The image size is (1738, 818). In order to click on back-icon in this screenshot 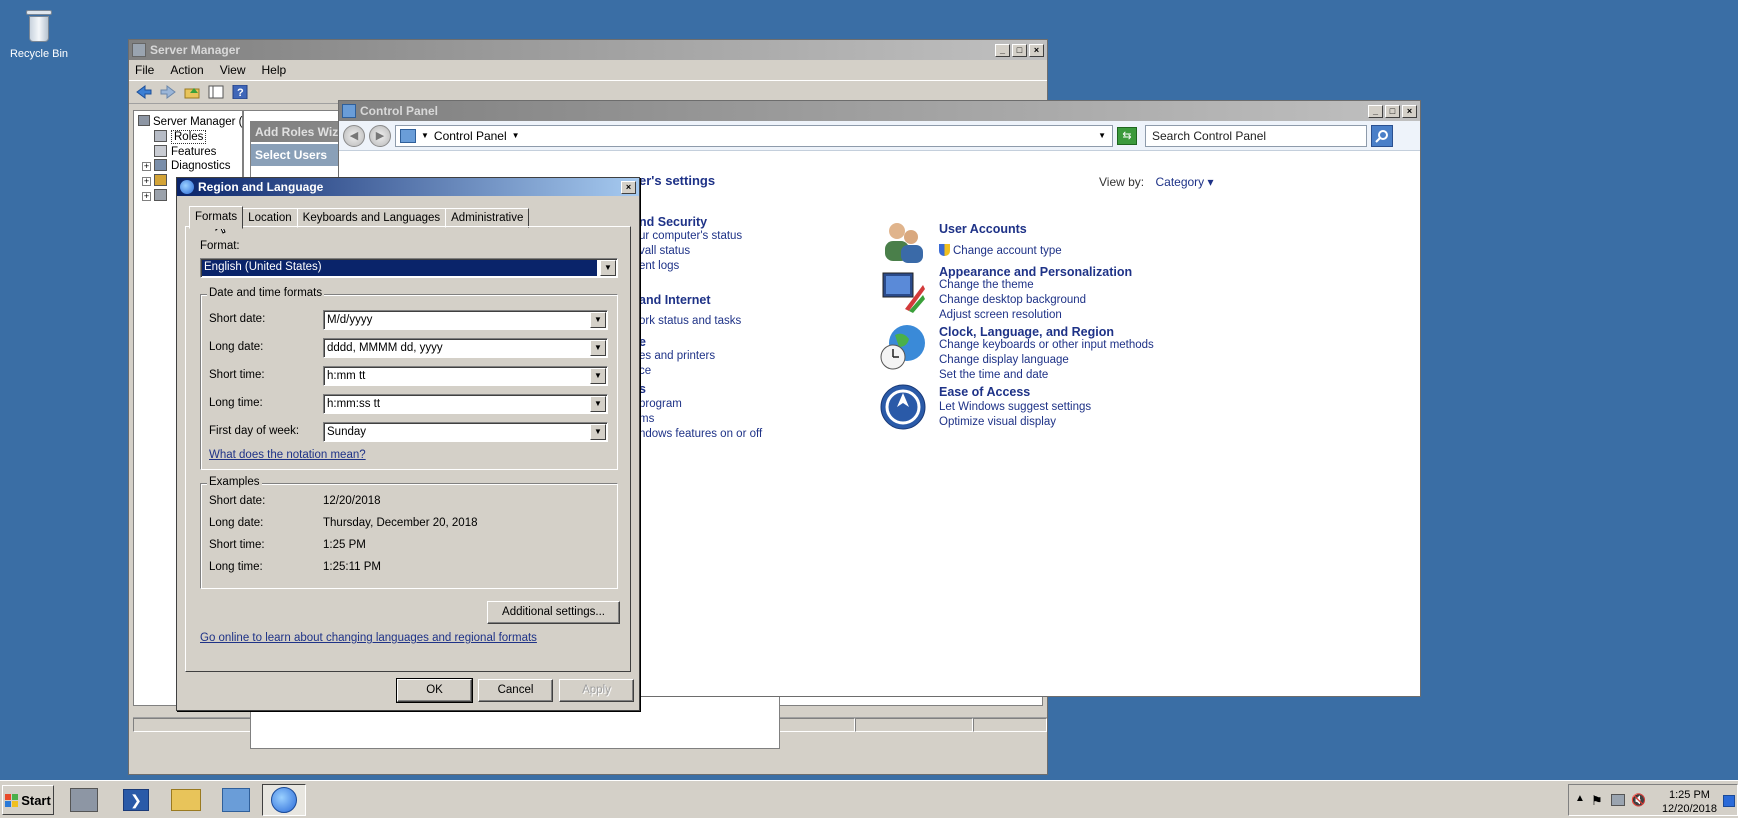, I will do `click(144, 92)`.